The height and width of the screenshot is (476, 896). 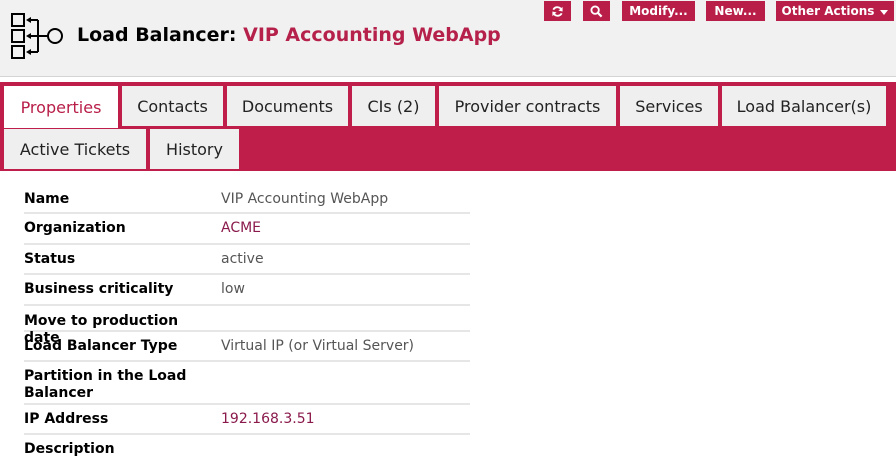 I want to click on property-row: Status active, so click(x=247, y=260).